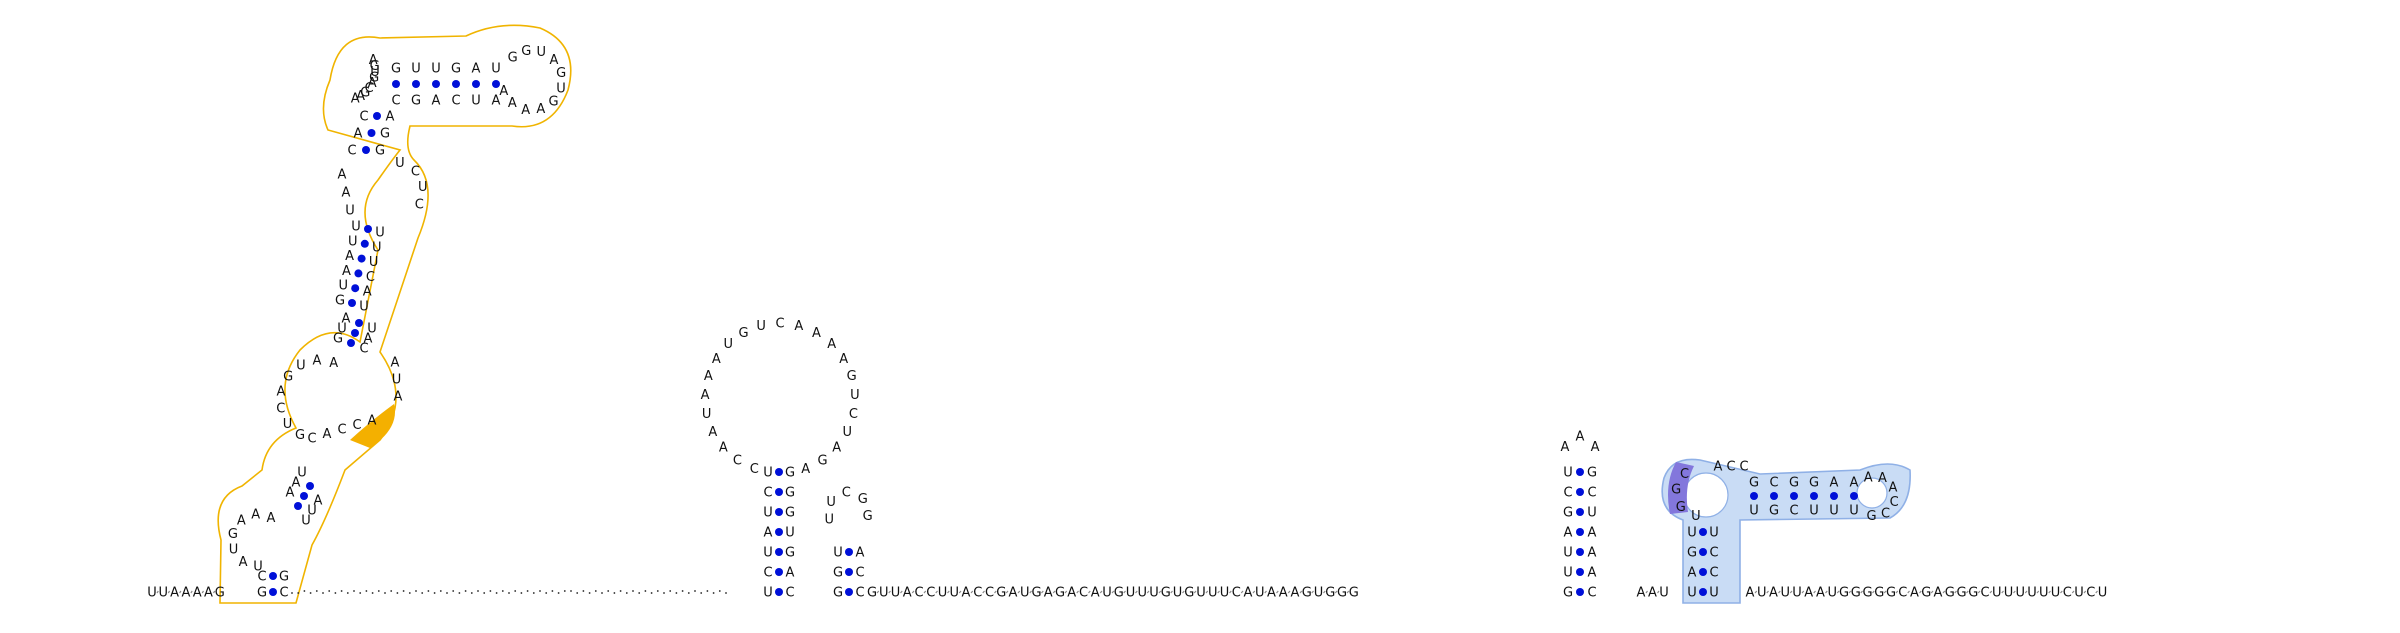 The width and height of the screenshot is (2400, 633). Describe the element at coordinates (1131, 593) in the screenshot. I see `nucleotide-30: U` at that location.